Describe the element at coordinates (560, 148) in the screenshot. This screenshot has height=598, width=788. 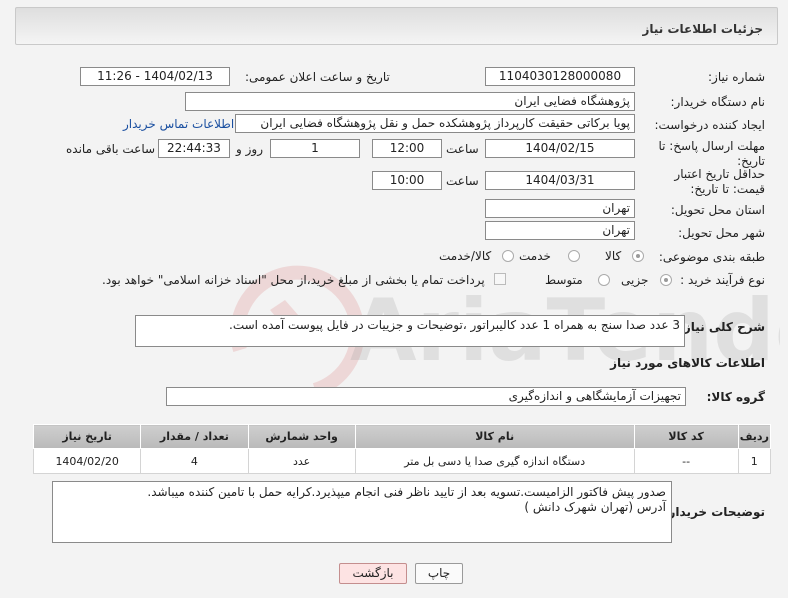
I see `deadline-date-field: 1404/02/15` at that location.